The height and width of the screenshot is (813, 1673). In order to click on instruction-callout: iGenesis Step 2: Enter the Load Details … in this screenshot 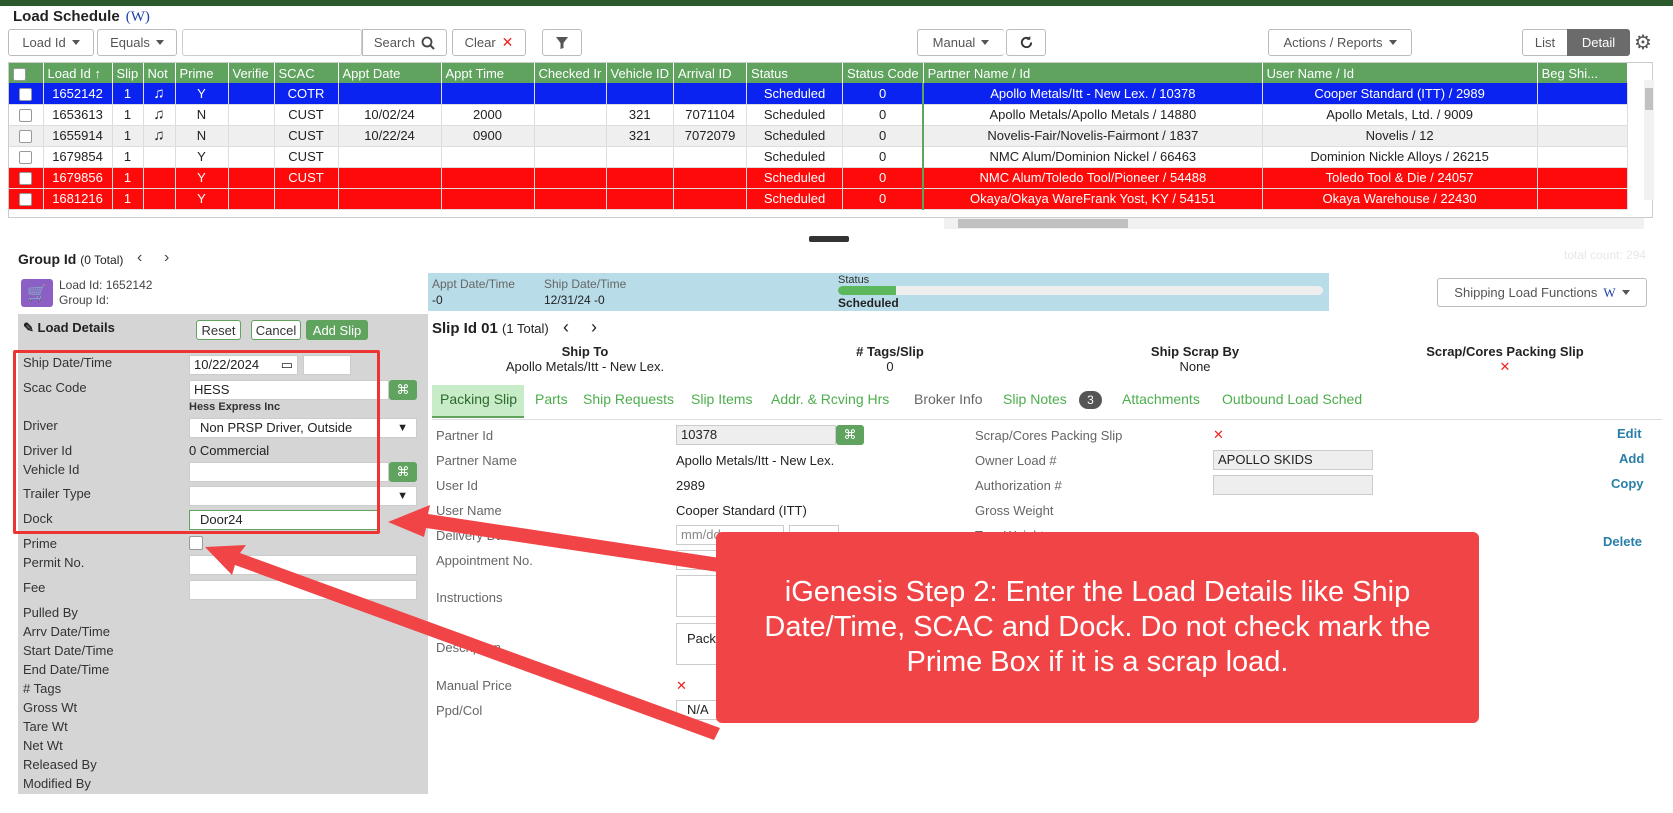, I will do `click(1097, 627)`.